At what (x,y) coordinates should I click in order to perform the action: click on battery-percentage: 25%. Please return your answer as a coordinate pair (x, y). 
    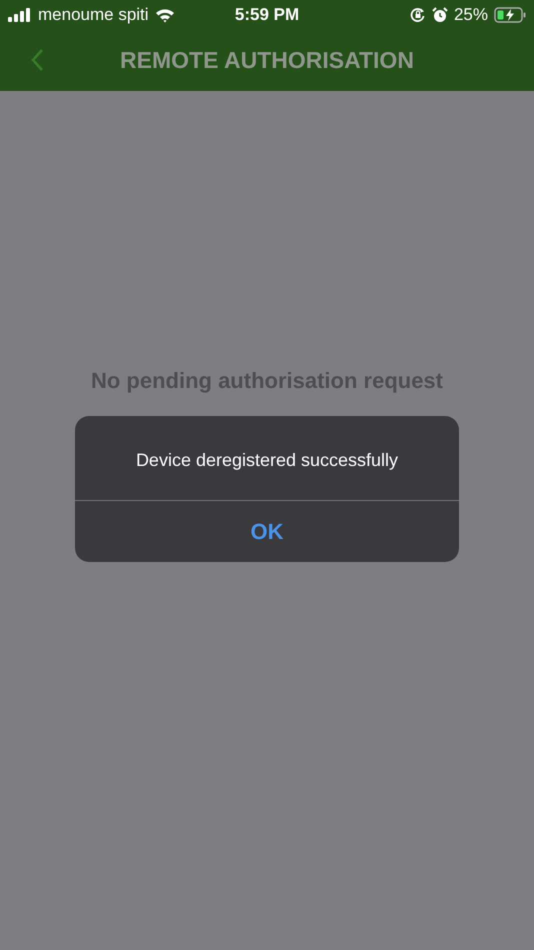
    Looking at the image, I should click on (471, 15).